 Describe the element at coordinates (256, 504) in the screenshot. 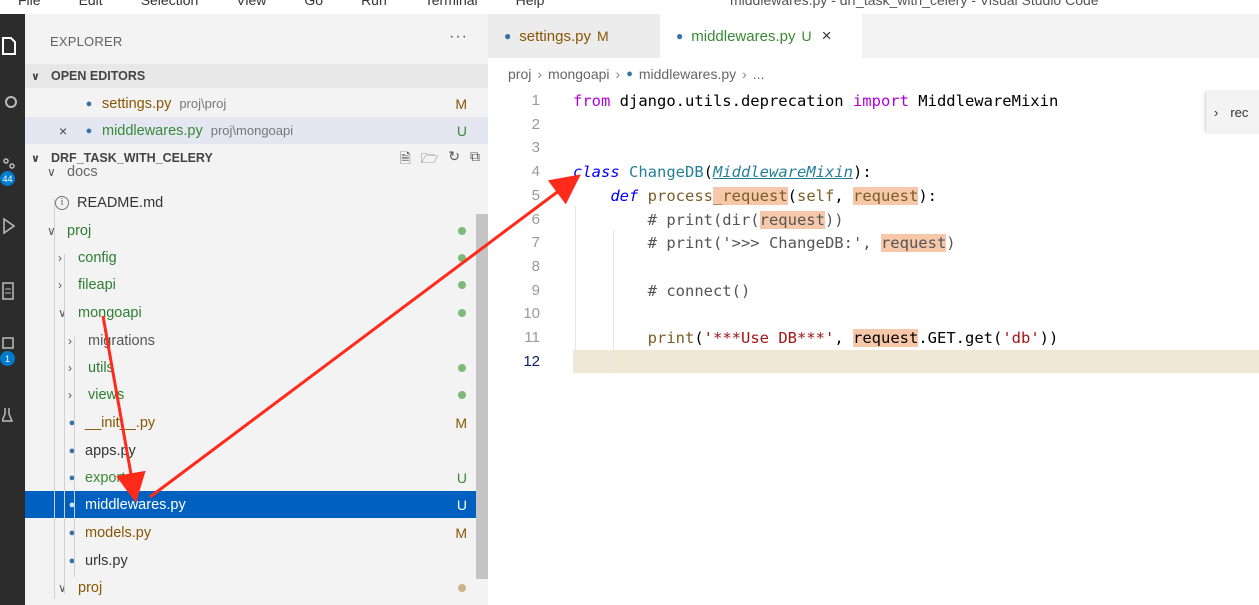

I see `tree-item-middlewares: ● middlewares.py U` at that location.